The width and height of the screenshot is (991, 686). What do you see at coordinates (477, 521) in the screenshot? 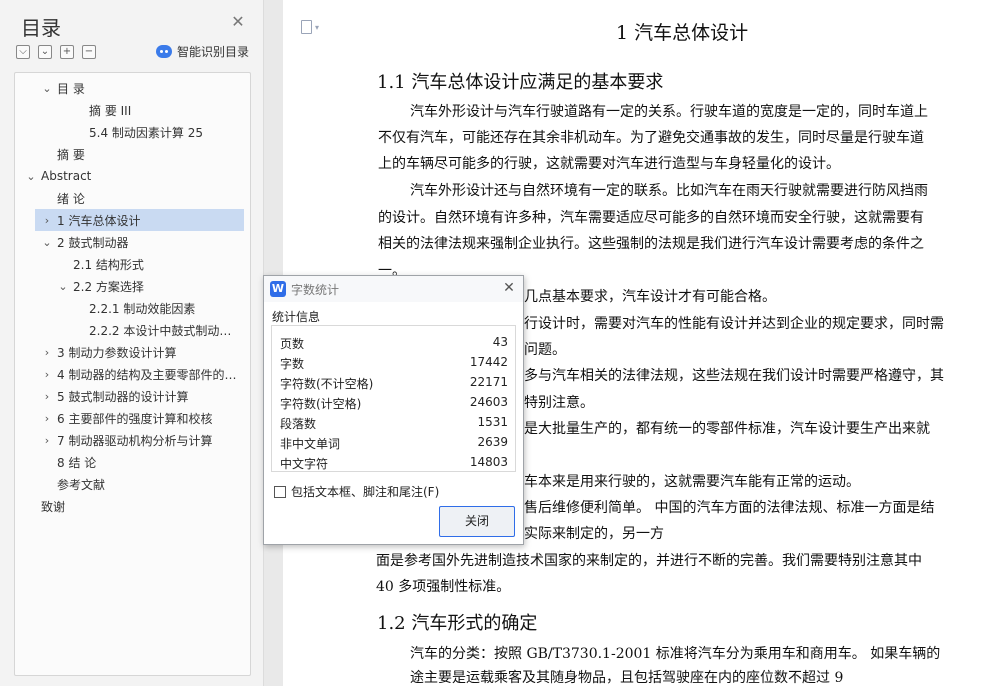
I see `close-button: 关闭` at bounding box center [477, 521].